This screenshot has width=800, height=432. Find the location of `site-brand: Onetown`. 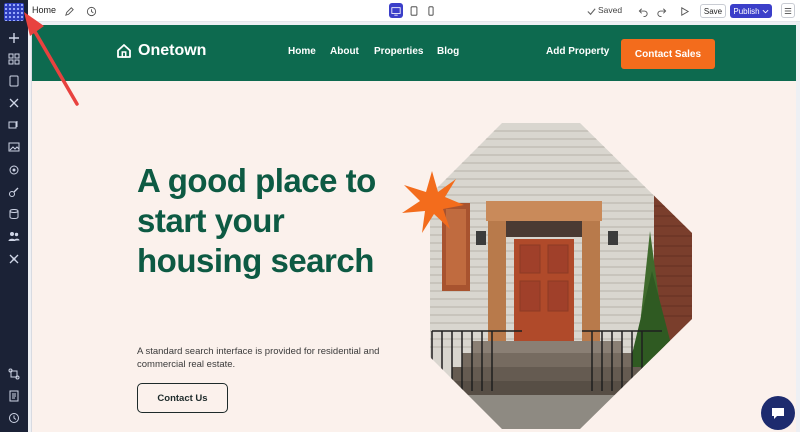

site-brand: Onetown is located at coordinates (161, 51).